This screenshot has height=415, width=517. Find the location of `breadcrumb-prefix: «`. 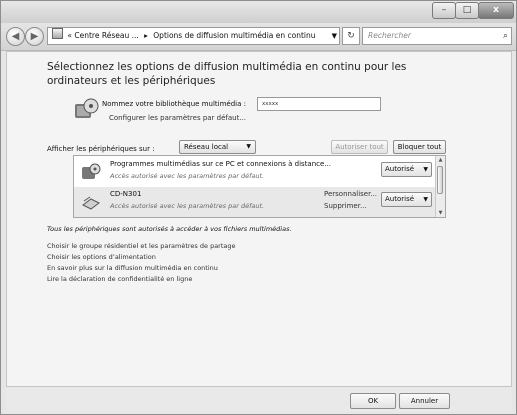

breadcrumb-prefix: « is located at coordinates (69, 35).